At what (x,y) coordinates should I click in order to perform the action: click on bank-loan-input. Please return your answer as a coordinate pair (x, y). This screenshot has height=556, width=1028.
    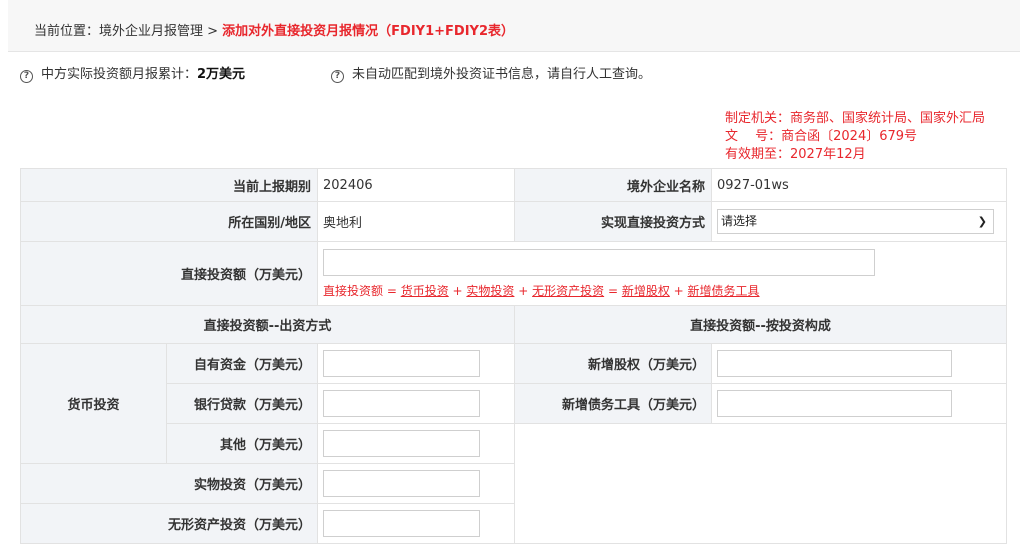
    Looking at the image, I should click on (402, 403).